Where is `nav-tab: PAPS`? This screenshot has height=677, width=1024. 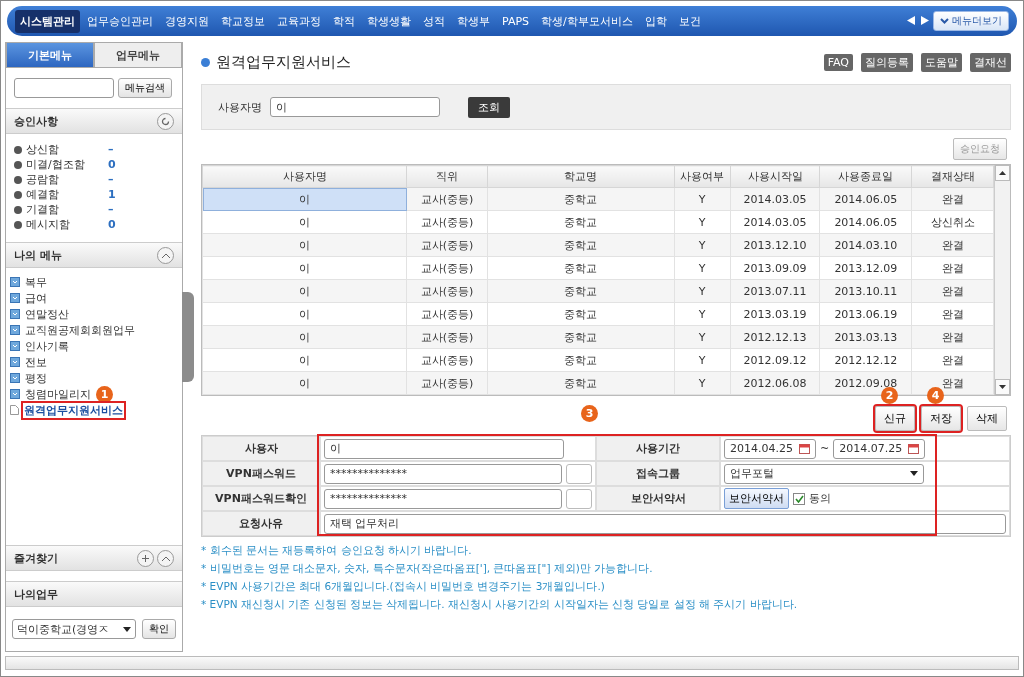 nav-tab: PAPS is located at coordinates (516, 21).